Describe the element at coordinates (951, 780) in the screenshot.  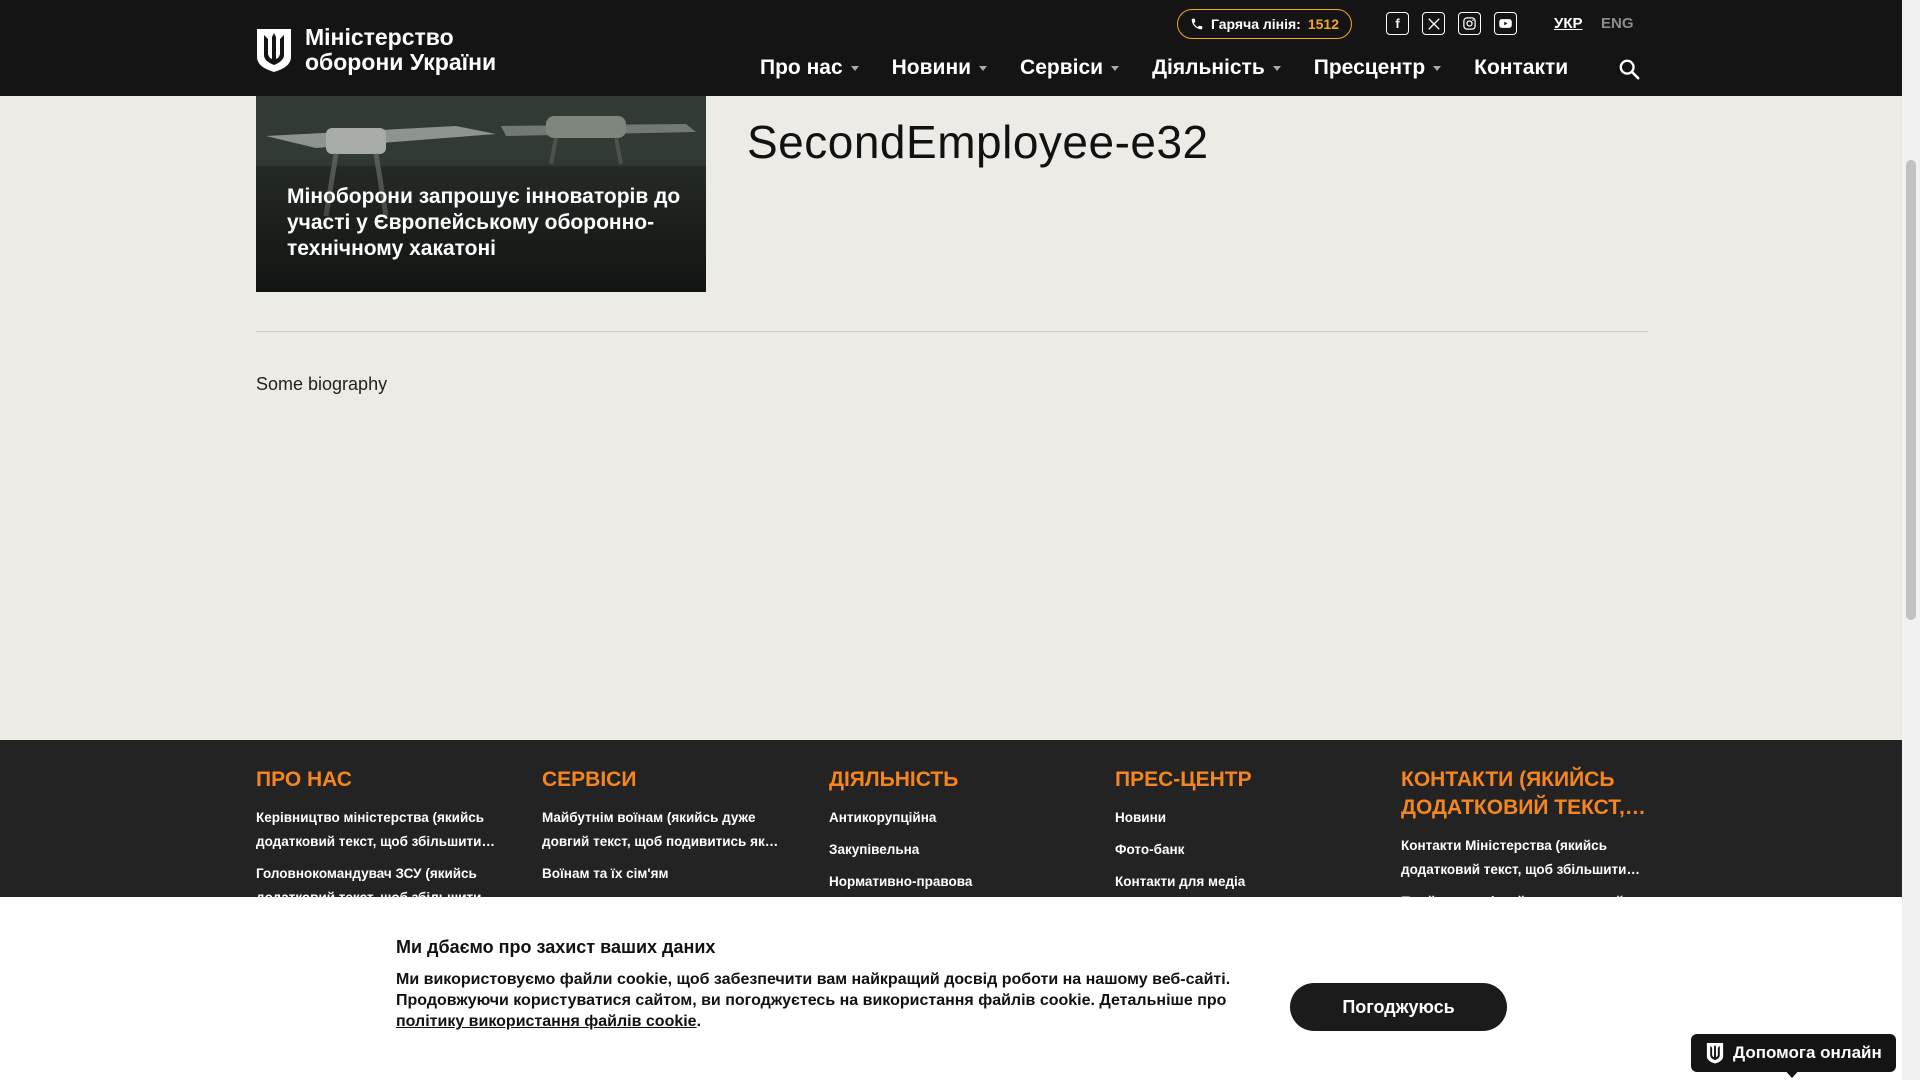
I see `footer-heading: ДІЯЛЬНІСТЬ` at that location.